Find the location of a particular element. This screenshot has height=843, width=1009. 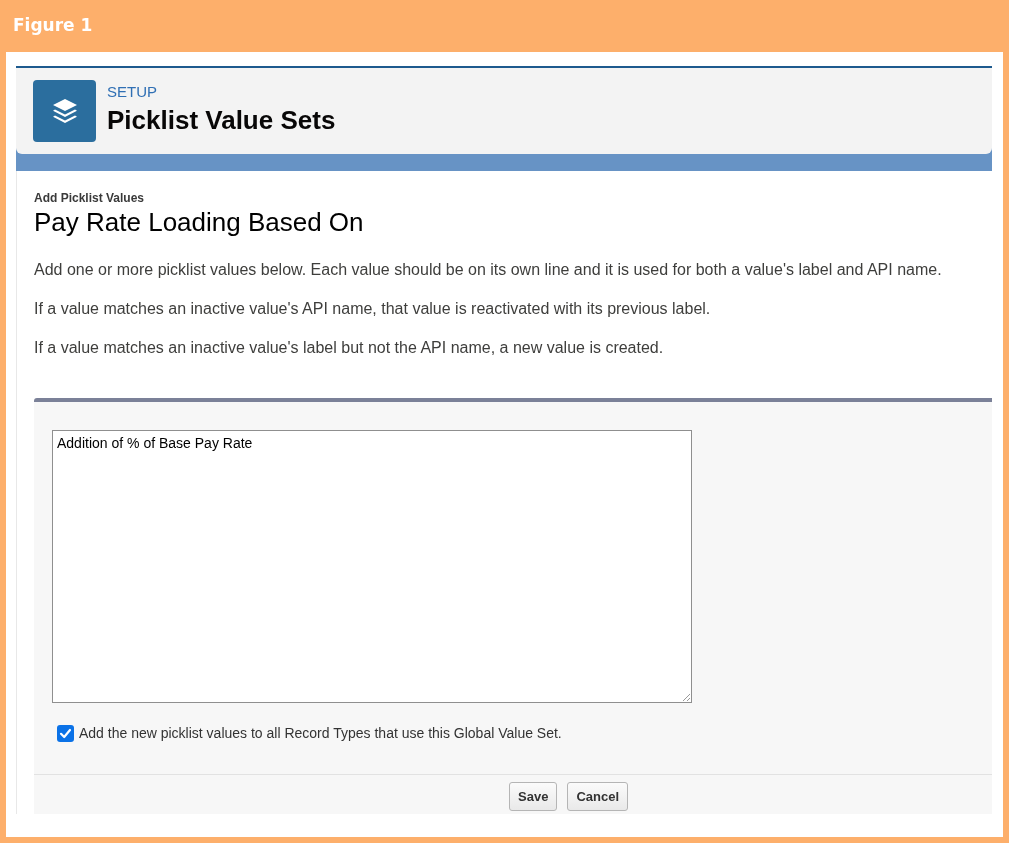

resize-grip-icon is located at coordinates (686, 697).